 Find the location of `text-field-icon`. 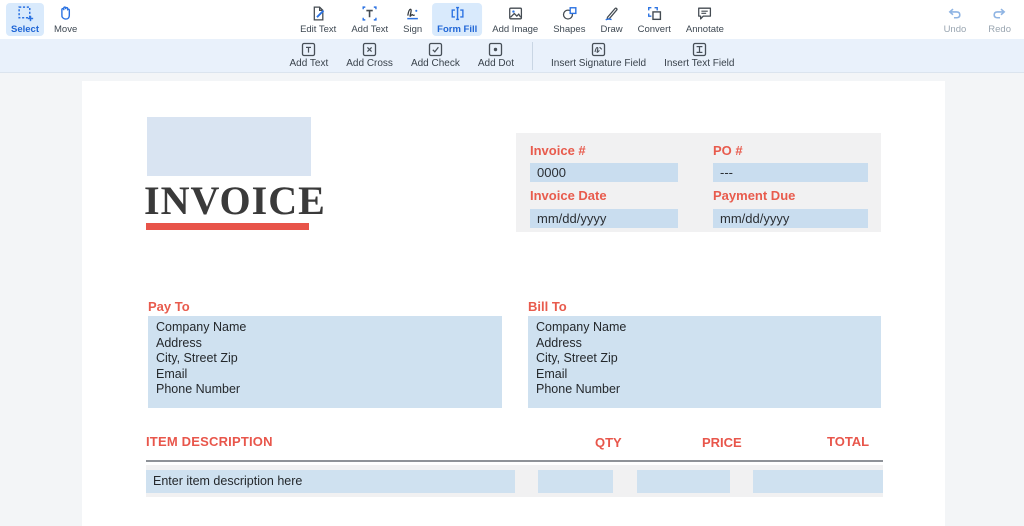

text-field-icon is located at coordinates (699, 49).